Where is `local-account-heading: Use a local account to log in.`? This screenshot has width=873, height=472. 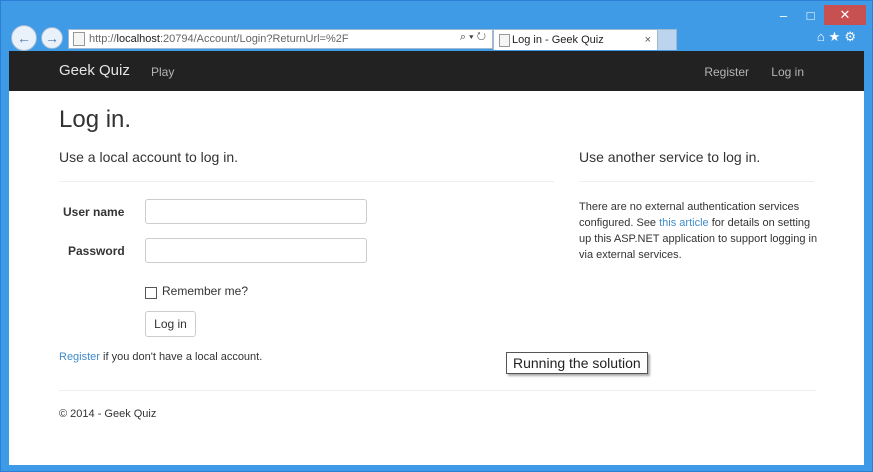 local-account-heading: Use a local account to log in. is located at coordinates (148, 157).